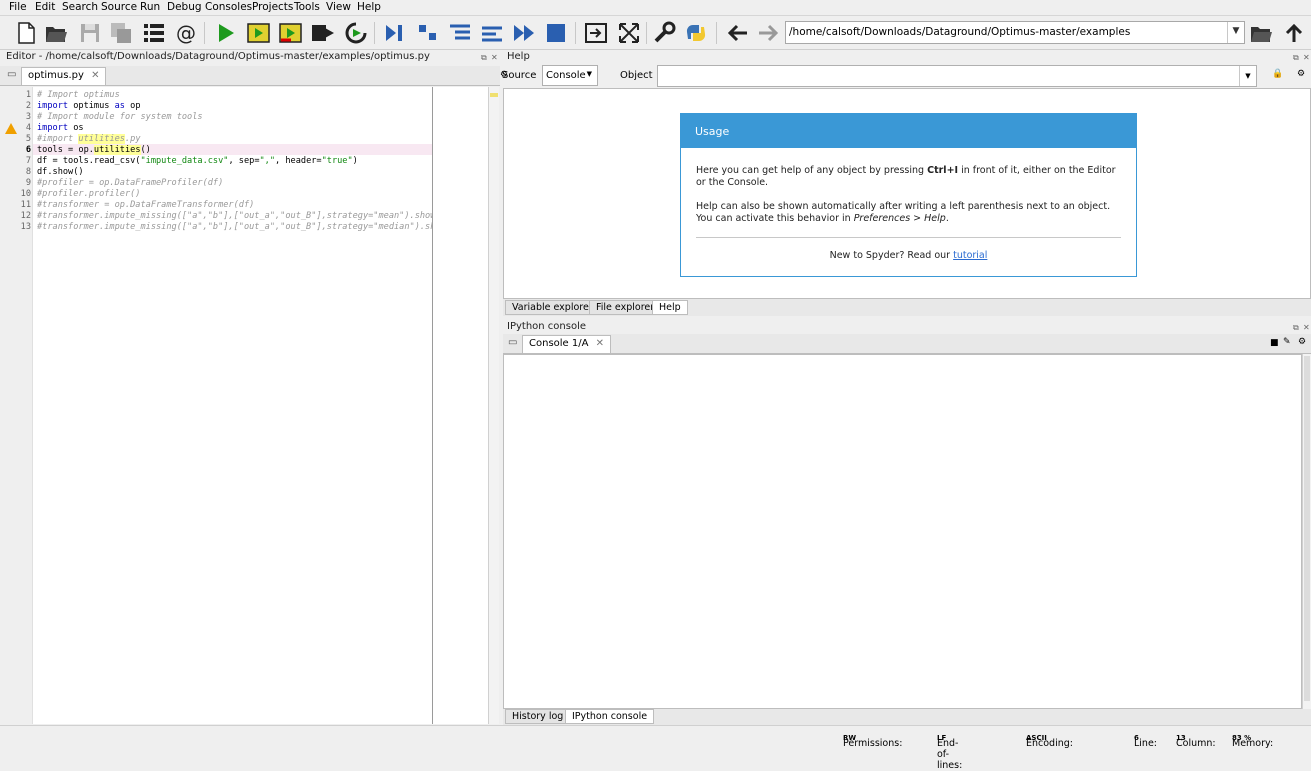 The width and height of the screenshot is (1311, 771). What do you see at coordinates (524, 33) in the screenshot?
I see `continue-icon` at bounding box center [524, 33].